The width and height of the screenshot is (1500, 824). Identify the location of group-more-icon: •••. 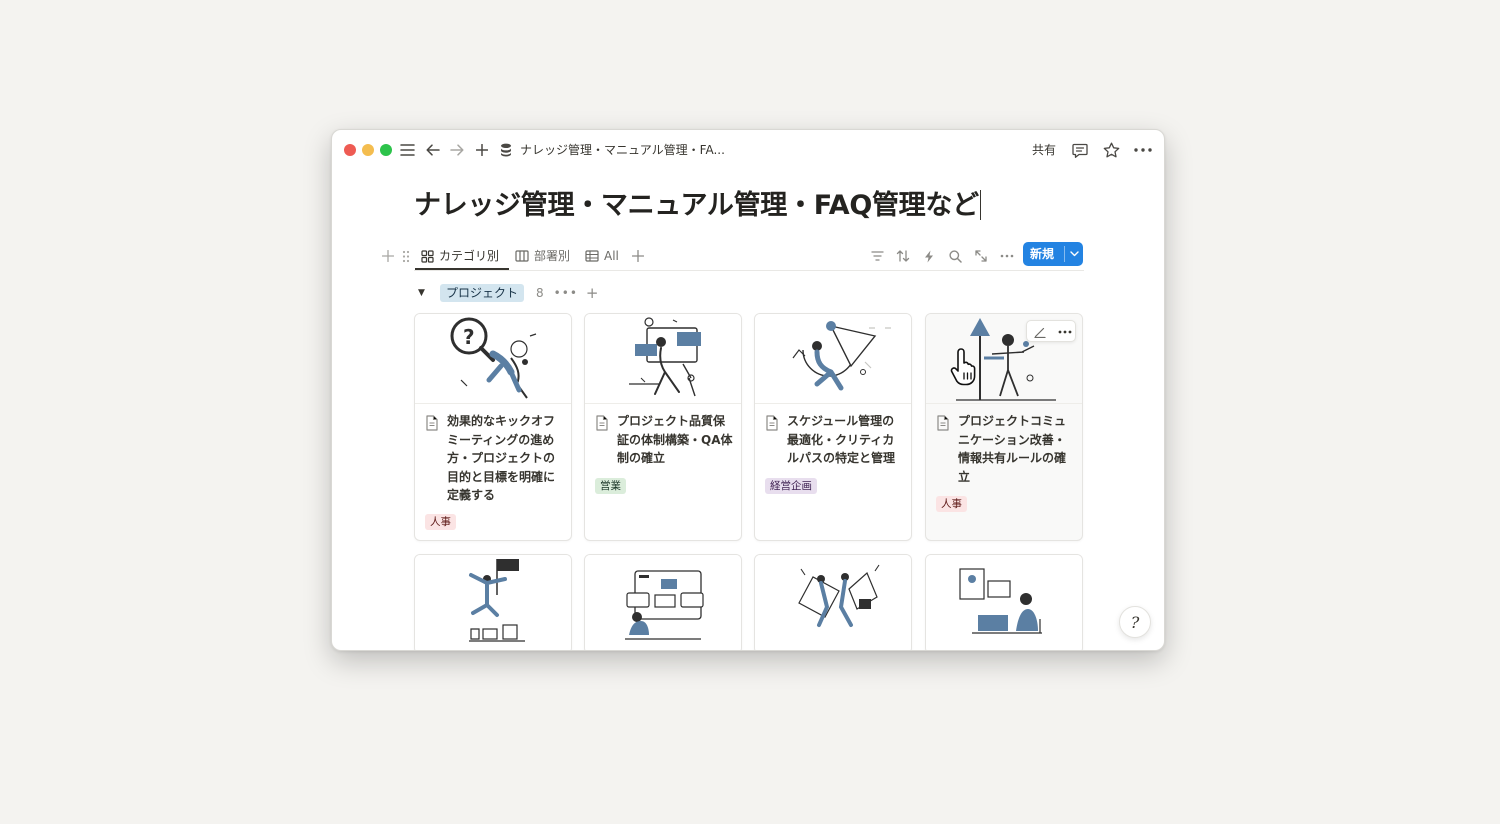
(566, 293).